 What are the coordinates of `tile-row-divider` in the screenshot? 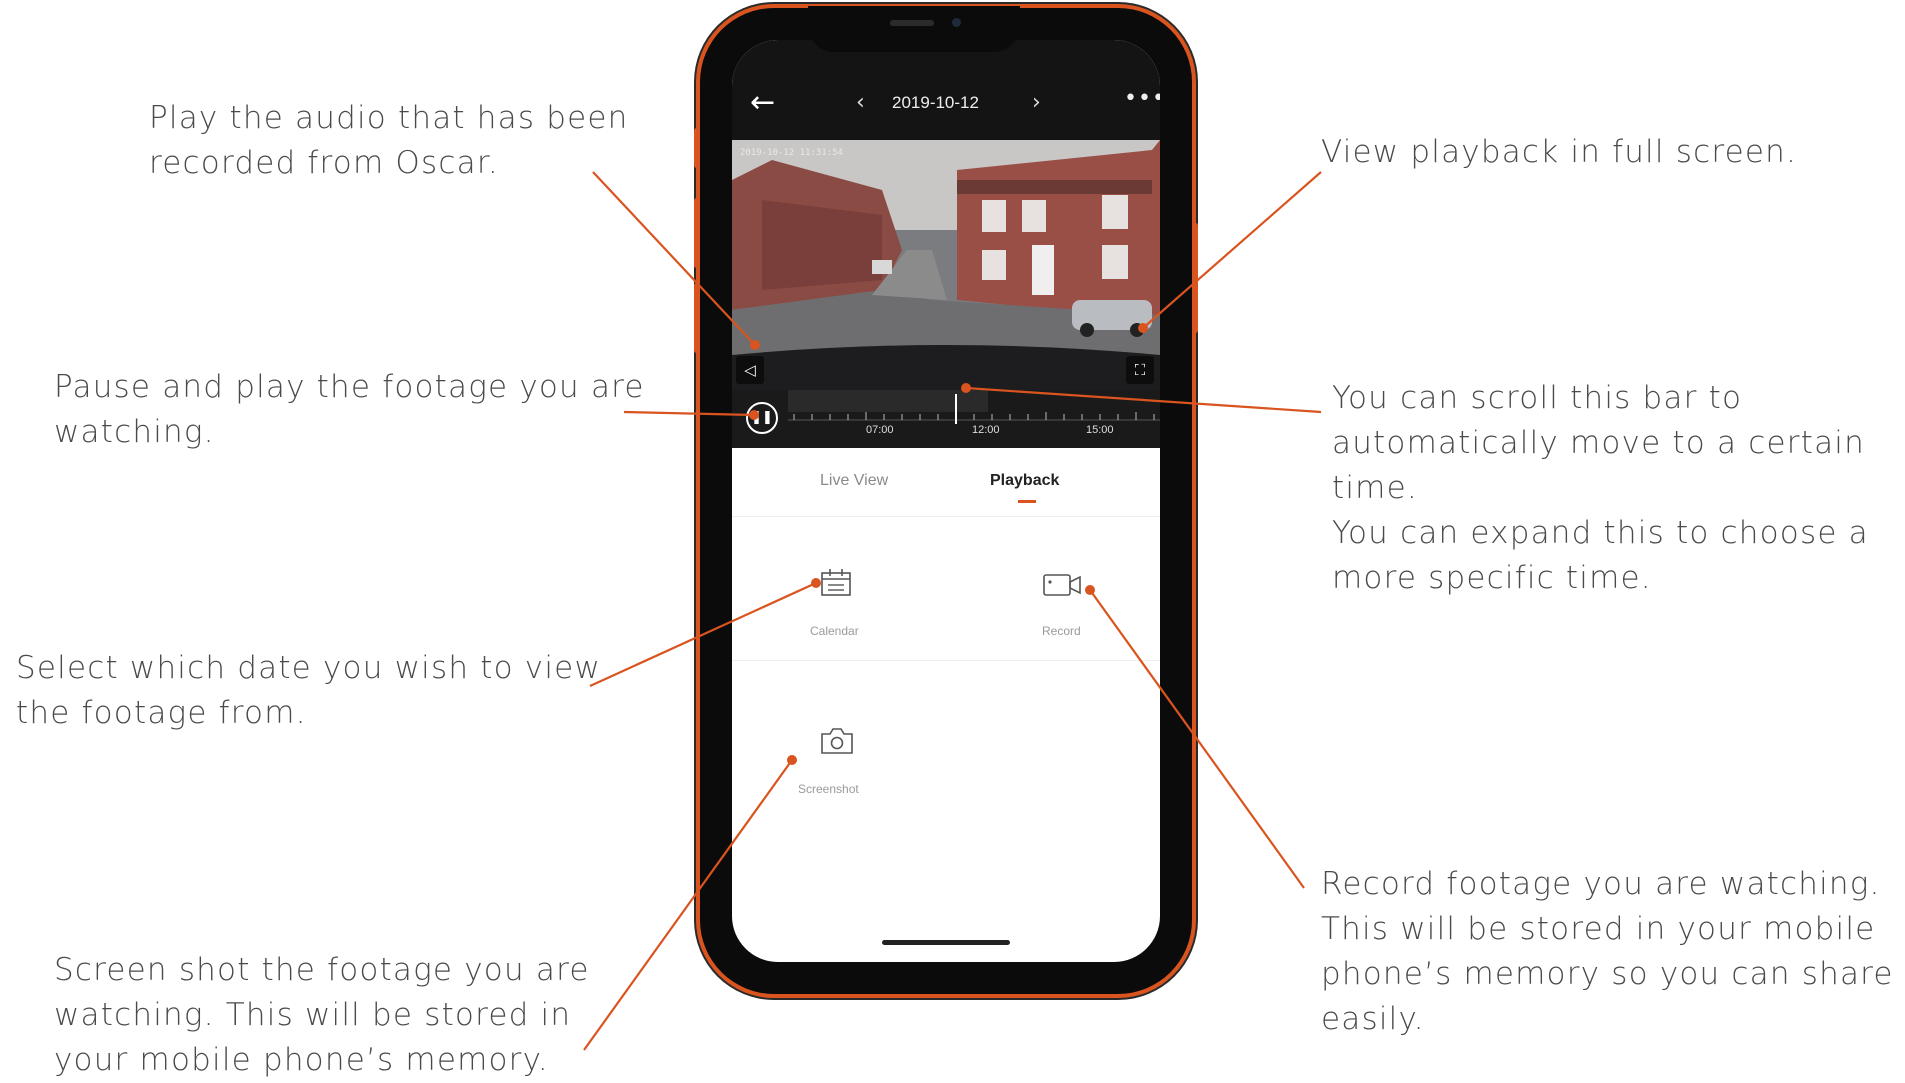 It's located at (946, 660).